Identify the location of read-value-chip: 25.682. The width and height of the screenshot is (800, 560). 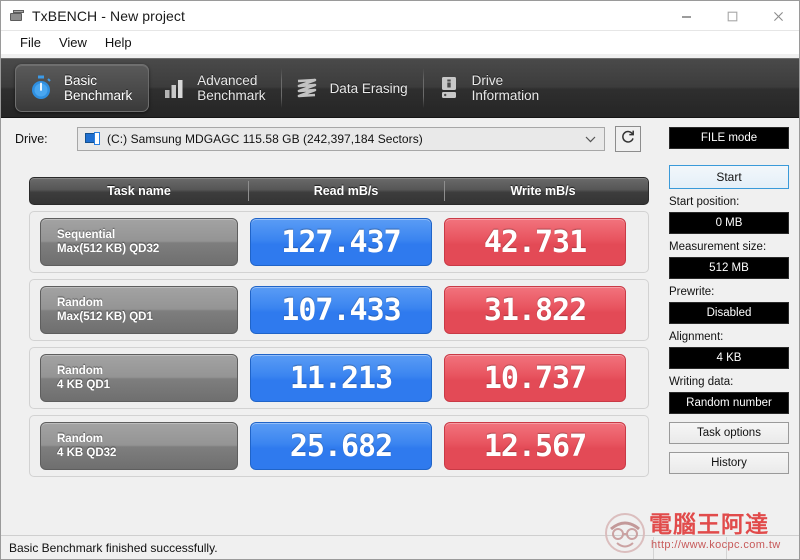
(341, 446).